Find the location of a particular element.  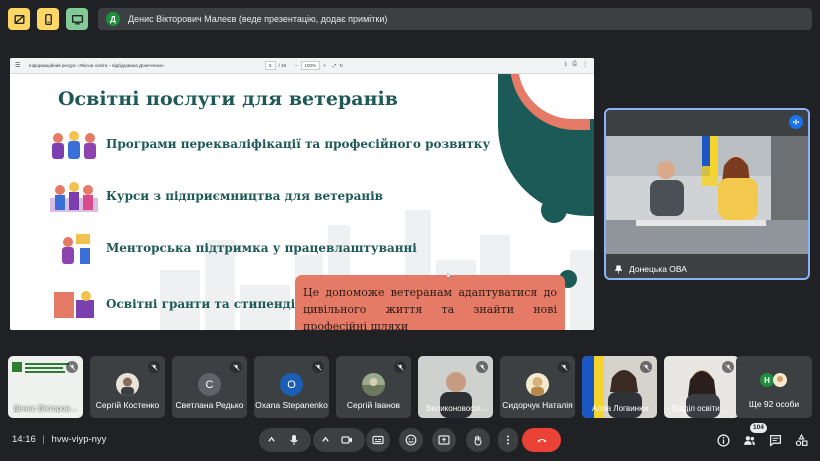

camera-icon is located at coordinates (347, 440).